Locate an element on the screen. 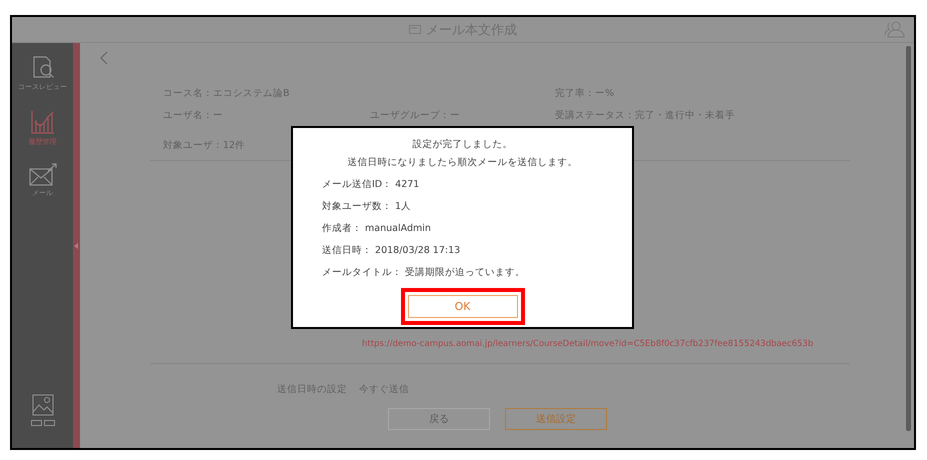 The image size is (927, 460). back-icon is located at coordinates (104, 58).